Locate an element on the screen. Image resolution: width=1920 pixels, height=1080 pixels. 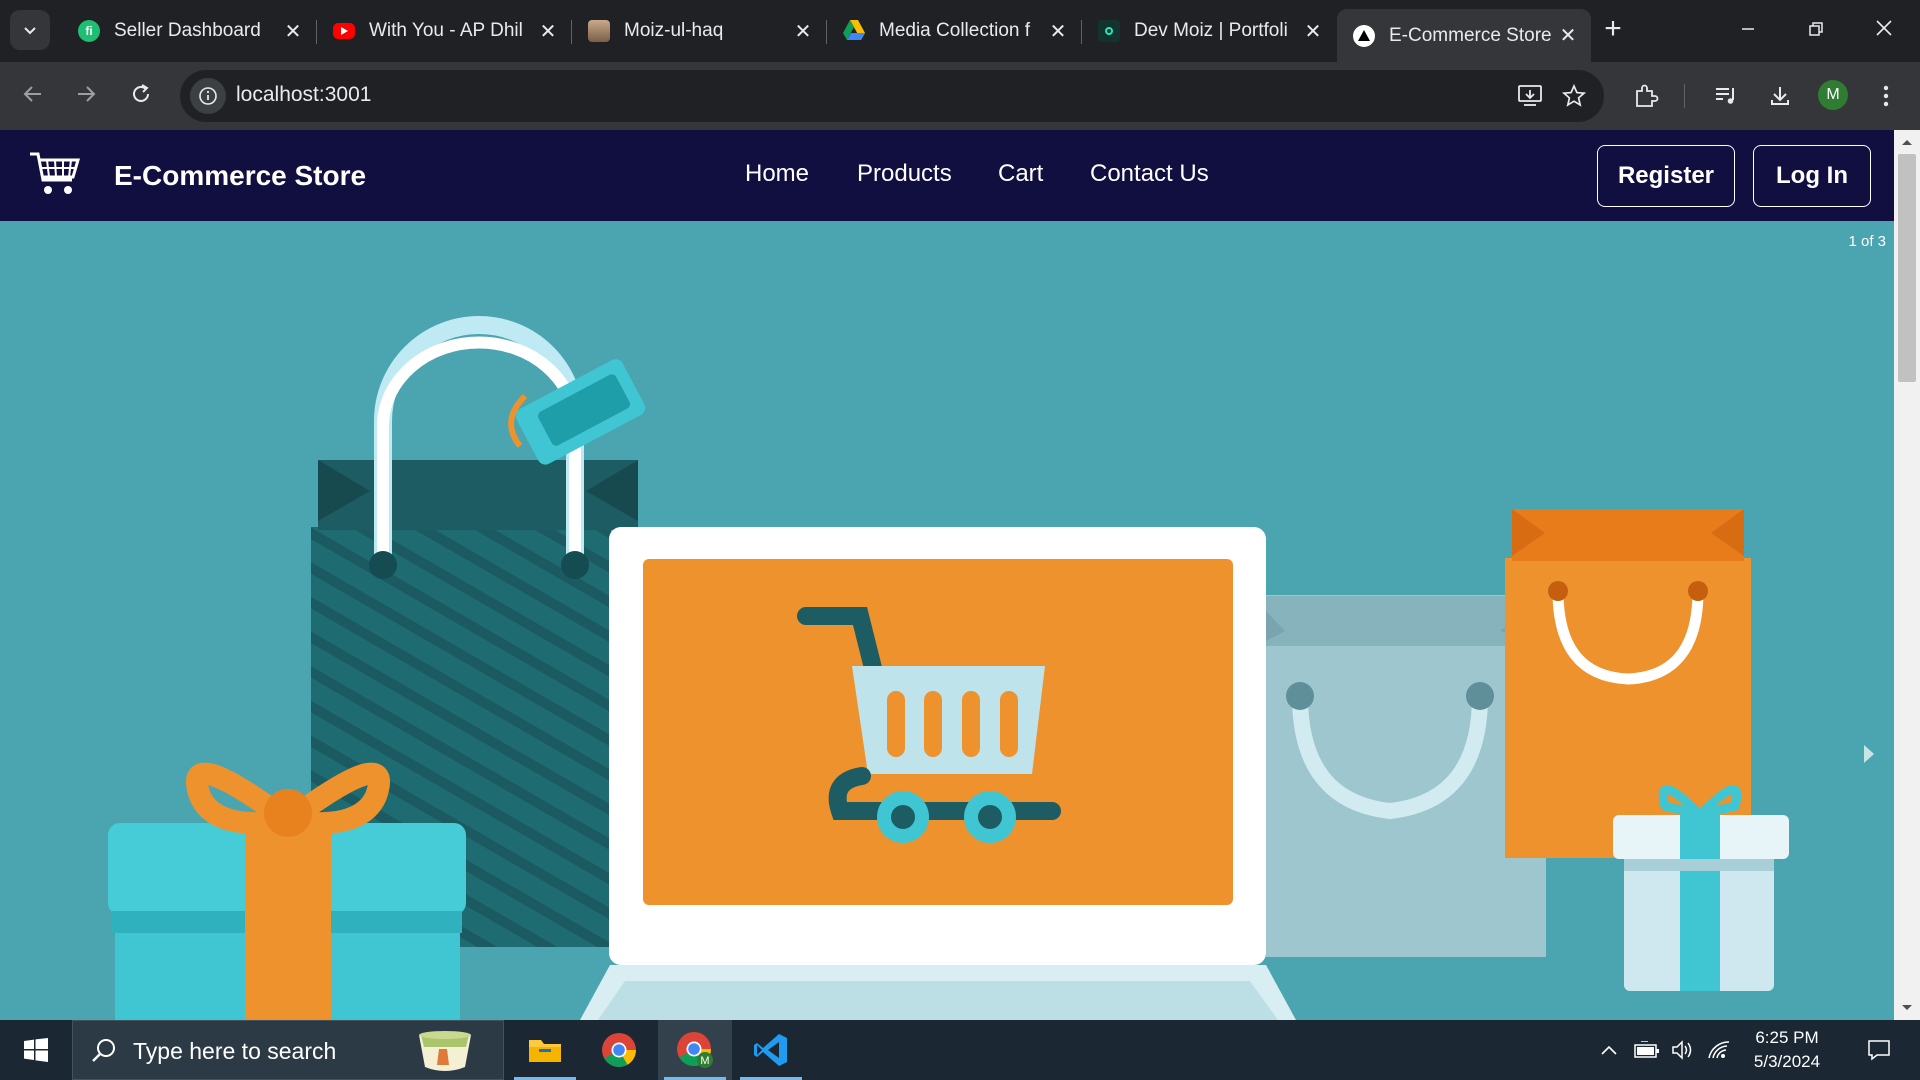
reload-button is located at coordinates (141, 96).